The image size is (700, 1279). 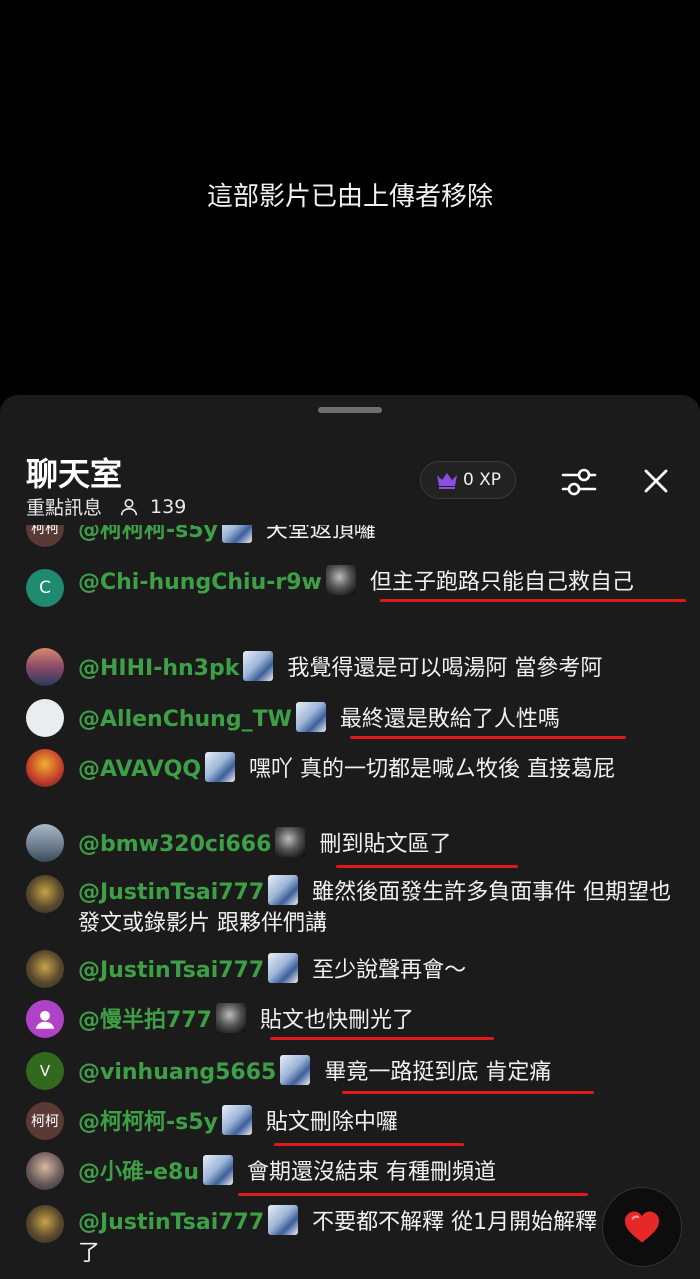 What do you see at coordinates (129, 506) in the screenshot?
I see `person-icon` at bounding box center [129, 506].